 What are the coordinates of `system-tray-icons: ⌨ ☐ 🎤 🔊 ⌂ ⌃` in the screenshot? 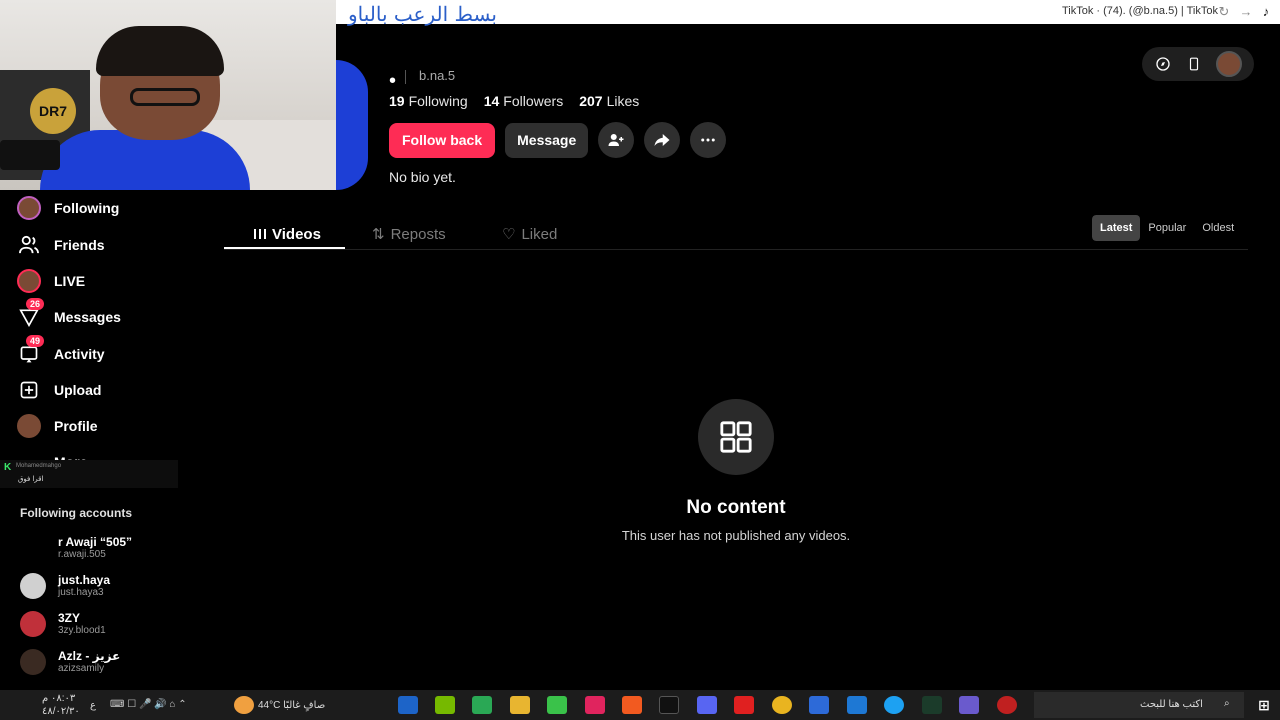 It's located at (148, 704).